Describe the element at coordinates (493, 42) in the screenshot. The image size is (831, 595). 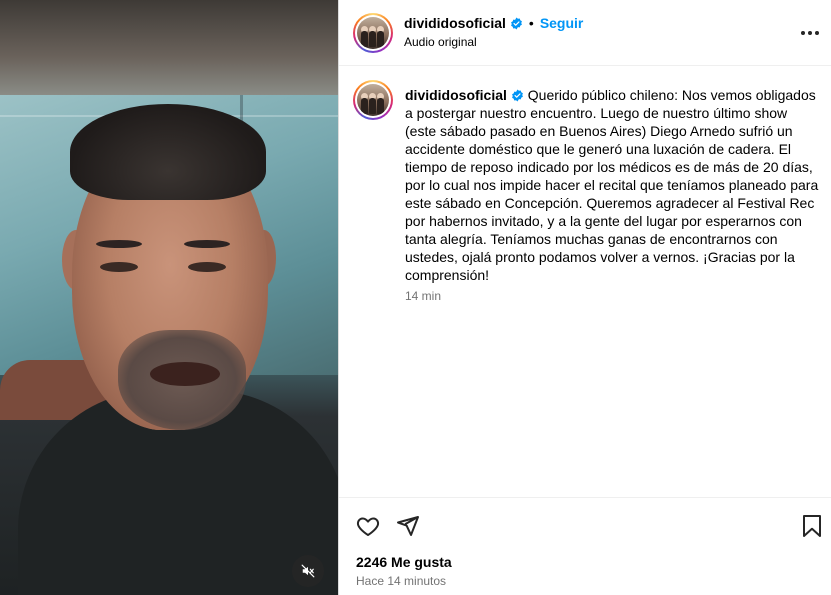
I see `audio-link: Audio original` at that location.